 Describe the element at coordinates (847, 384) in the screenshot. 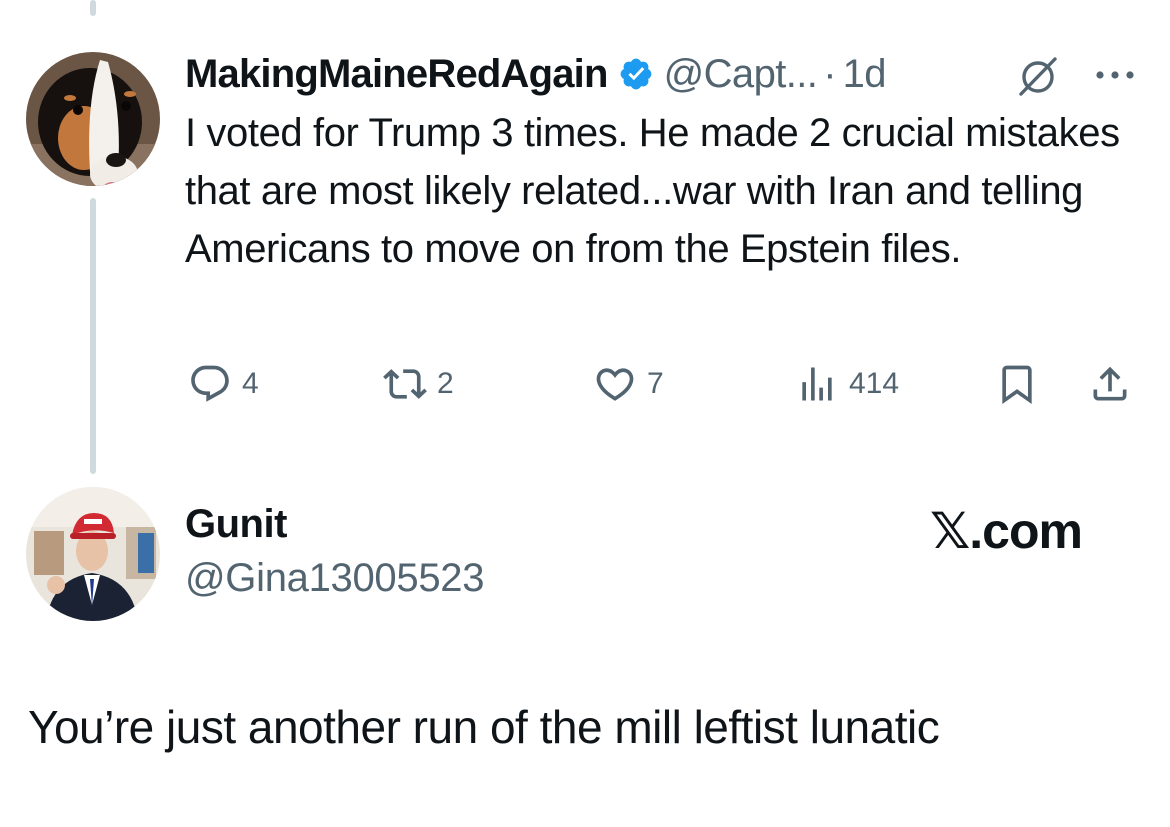

I see `views-button: 414` at that location.